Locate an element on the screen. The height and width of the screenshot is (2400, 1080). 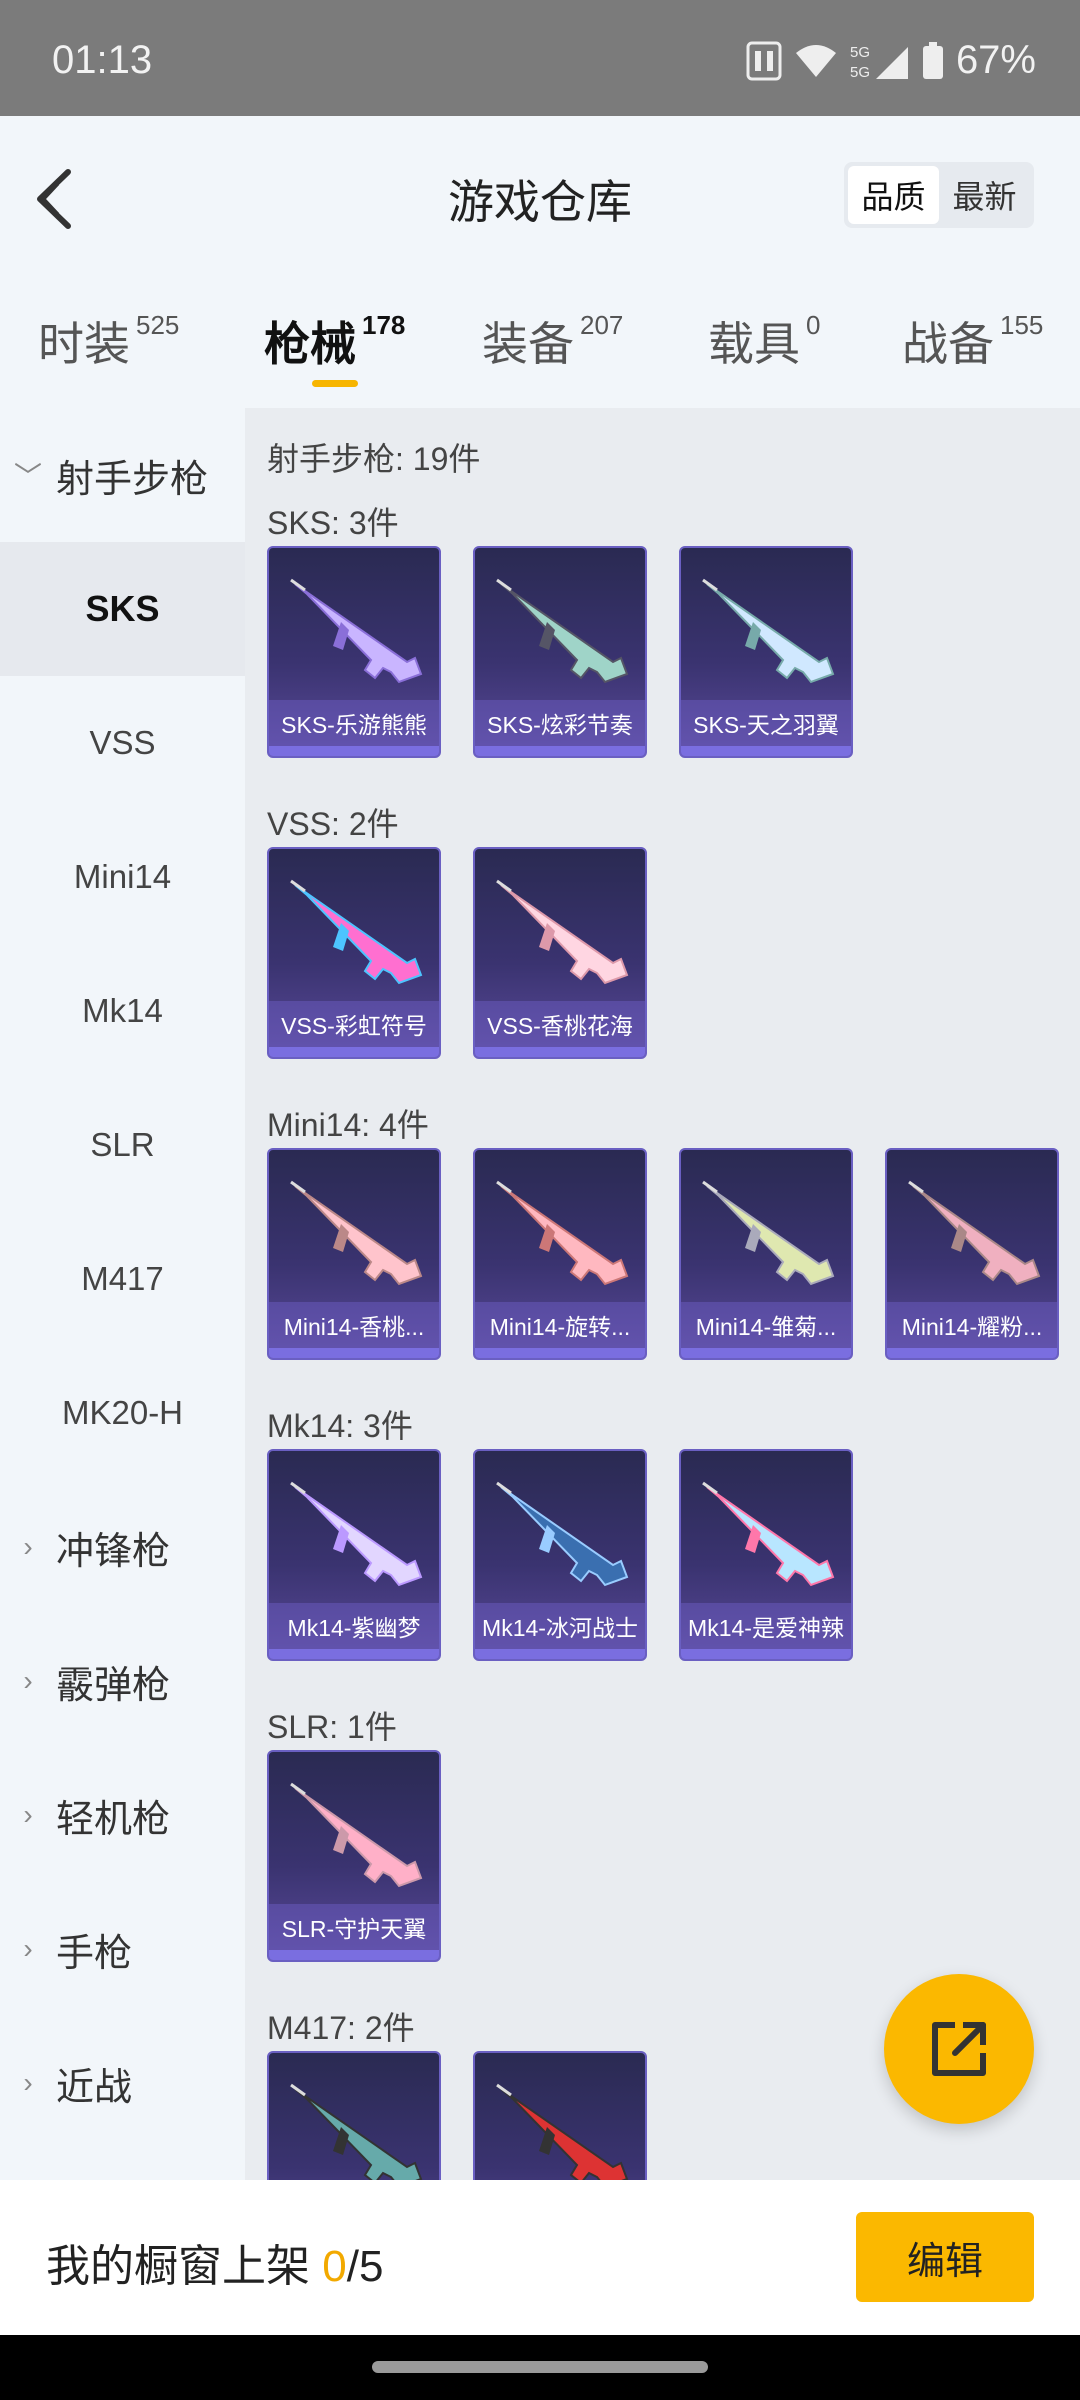
sidebar-category-label: 霰弹枪 is located at coordinates (113, 1685).